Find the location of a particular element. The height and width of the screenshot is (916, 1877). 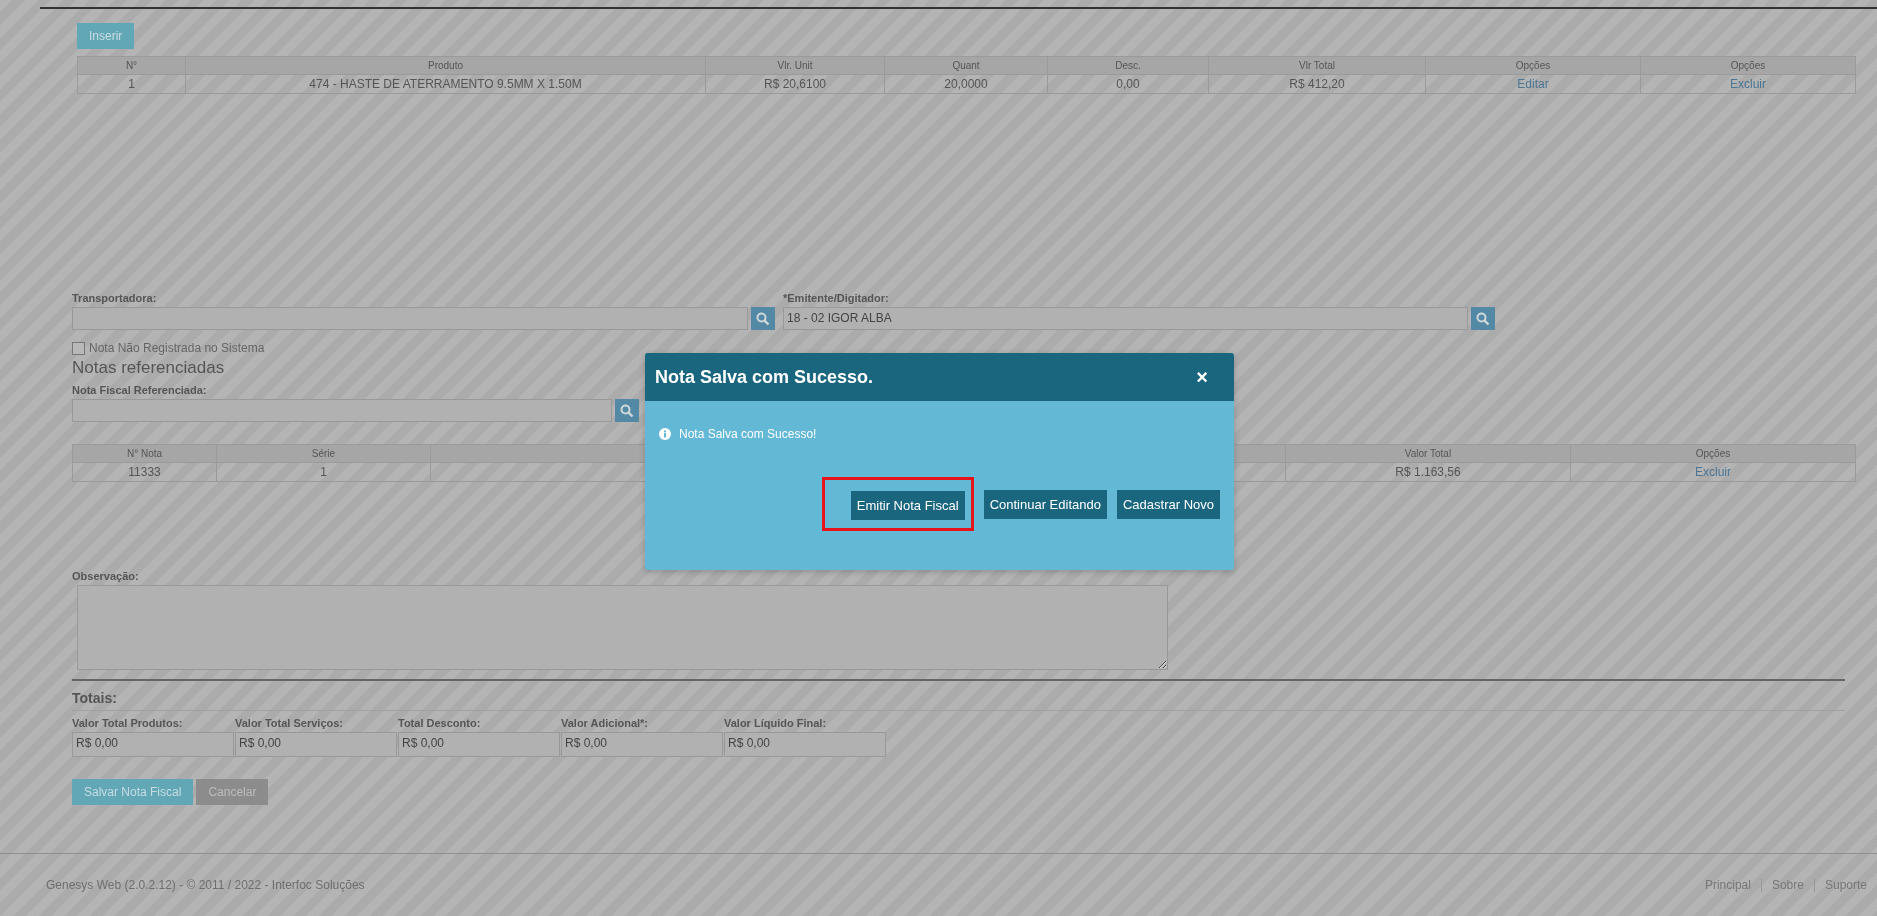

dialog-button: Emitir Nota Fiscal is located at coordinates (907, 505).